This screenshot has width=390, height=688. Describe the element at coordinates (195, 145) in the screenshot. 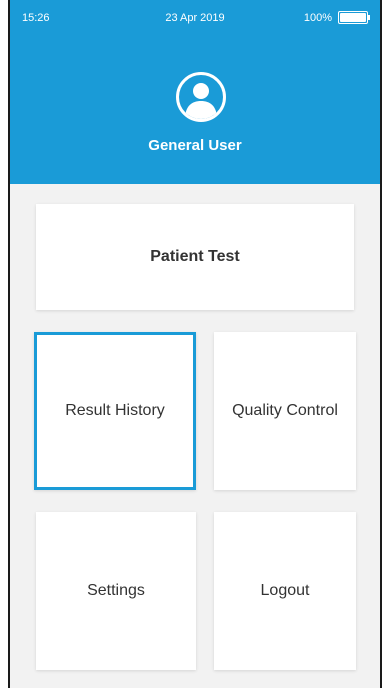

I see `user-name: General User` at that location.